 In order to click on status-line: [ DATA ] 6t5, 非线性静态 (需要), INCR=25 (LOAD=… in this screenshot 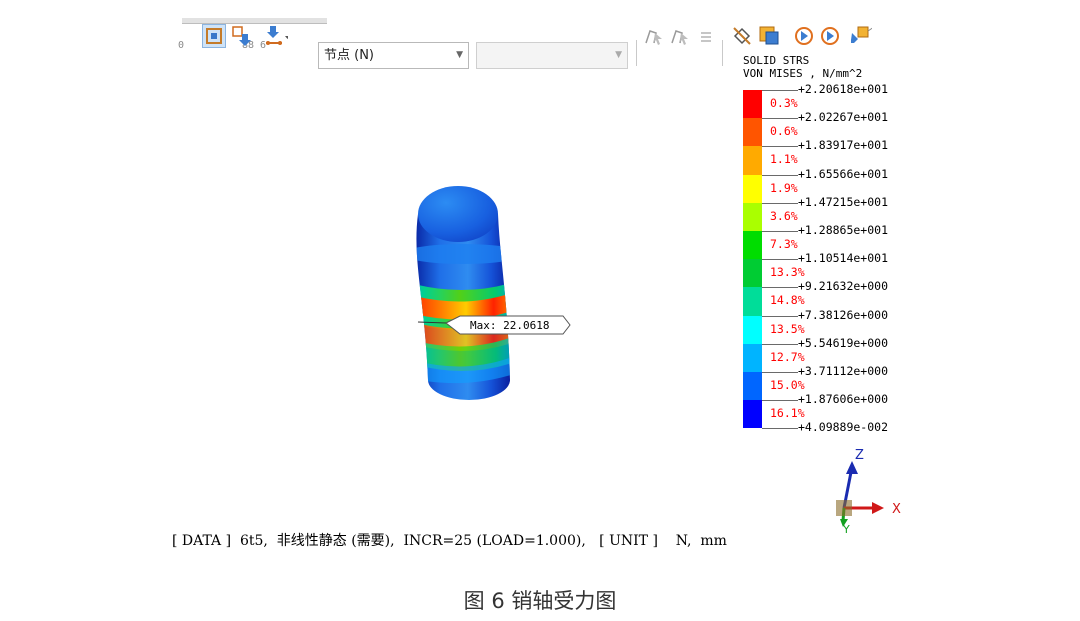, I will do `click(449, 541)`.